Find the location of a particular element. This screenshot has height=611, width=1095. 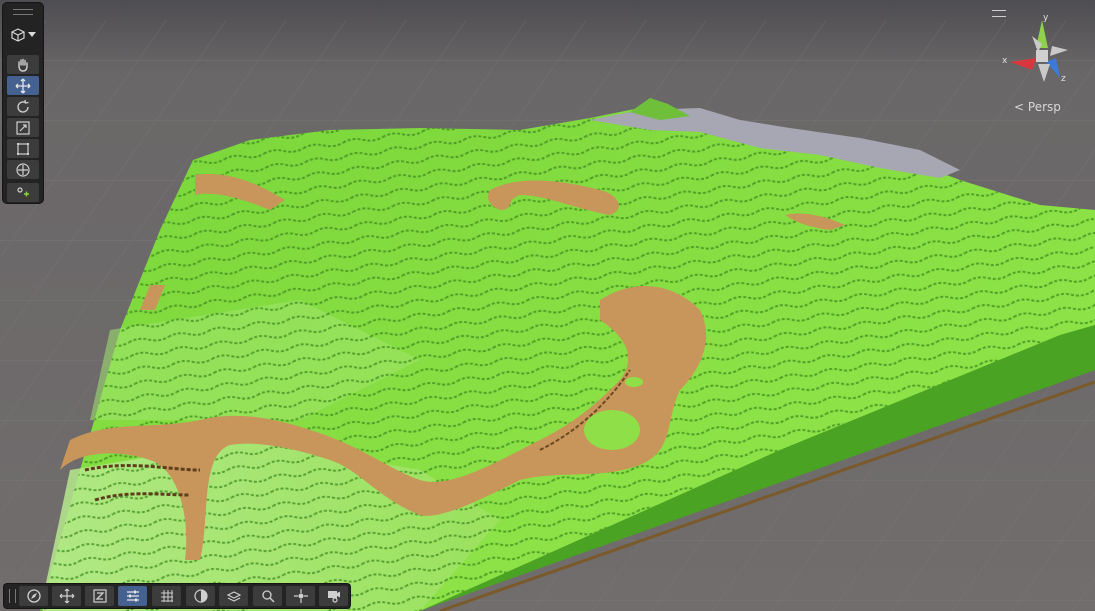

neg-y-axis-cone is located at coordinates (1044, 73).